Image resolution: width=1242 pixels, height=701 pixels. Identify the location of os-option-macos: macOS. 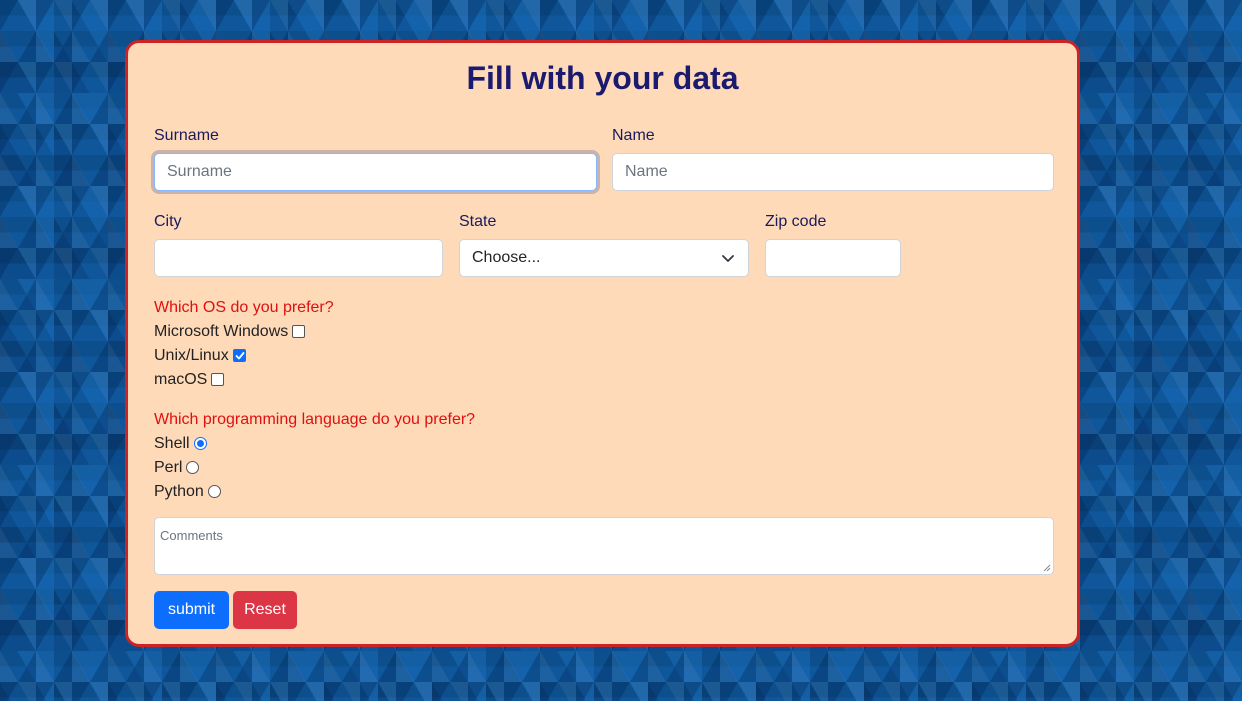
(189, 380).